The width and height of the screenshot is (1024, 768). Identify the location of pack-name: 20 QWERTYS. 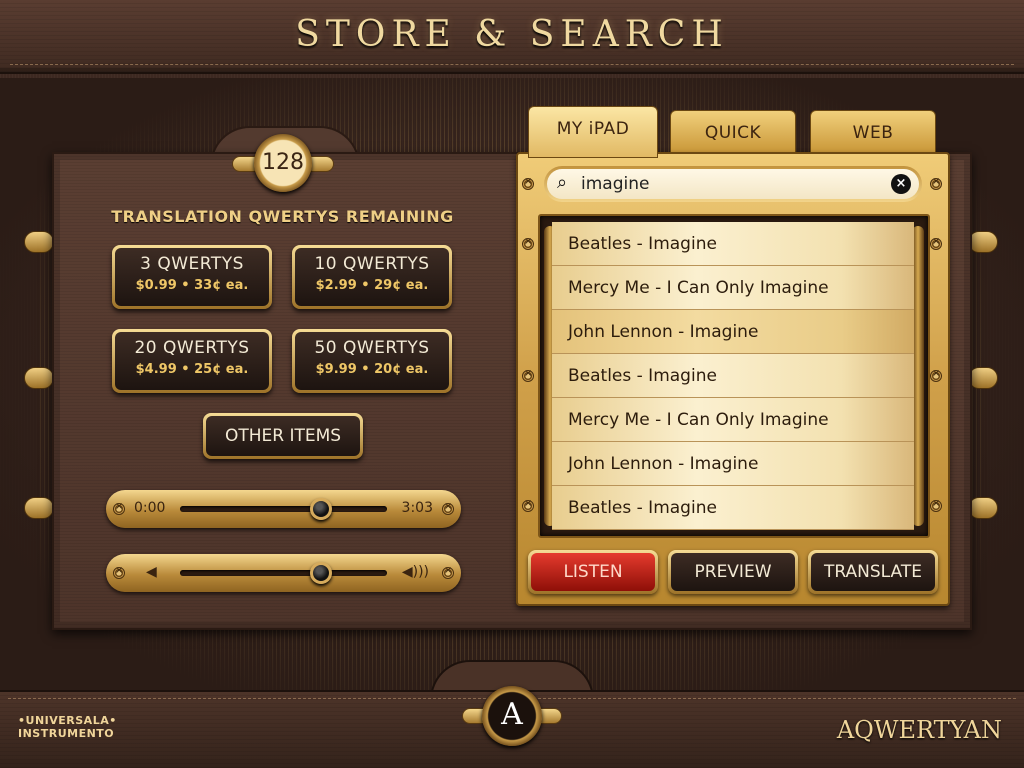
(192, 348).